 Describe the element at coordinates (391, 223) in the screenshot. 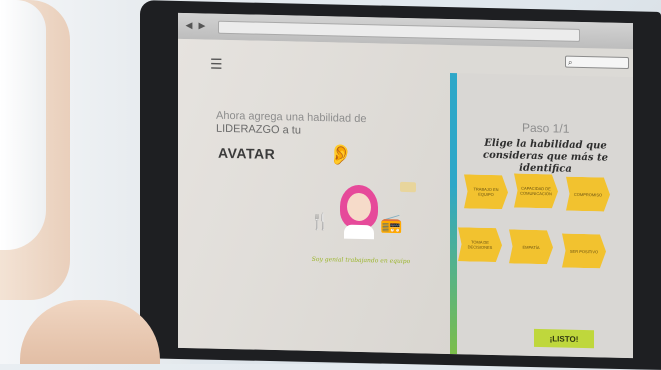

I see `radio-icon: 📻` at that location.